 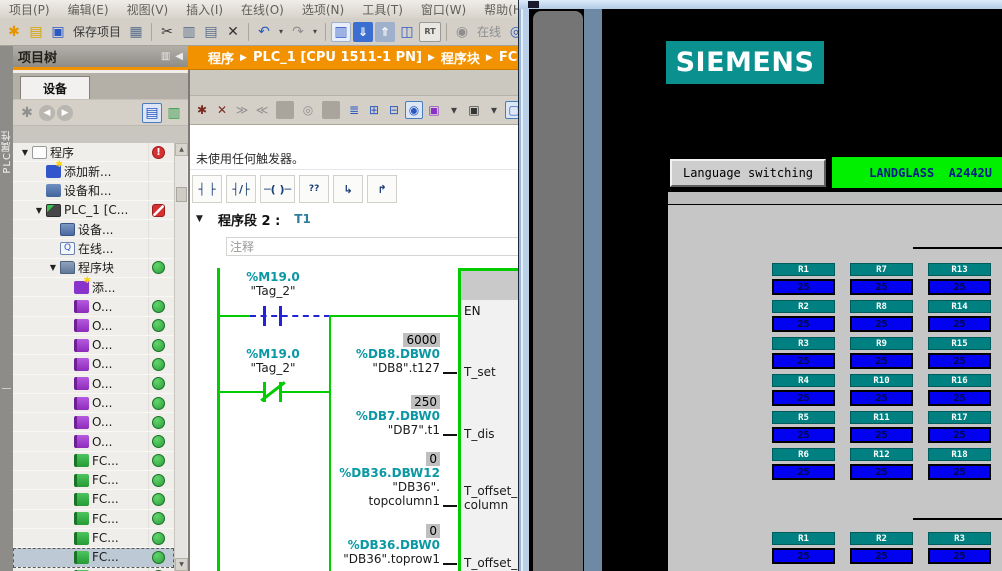 I want to click on hmi-title-bar, so click(x=760, y=4).